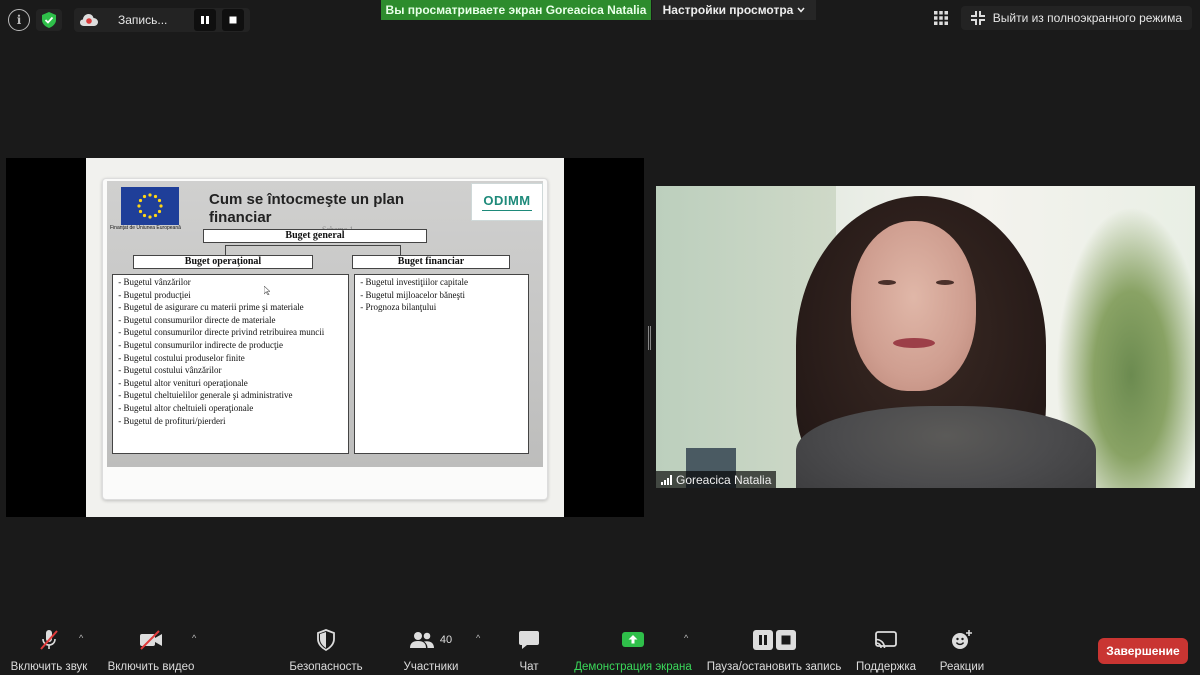 This screenshot has width=1200, height=675. What do you see at coordinates (633, 667) in the screenshot?
I see `share-screen-label: Демонстрация экрана` at bounding box center [633, 667].